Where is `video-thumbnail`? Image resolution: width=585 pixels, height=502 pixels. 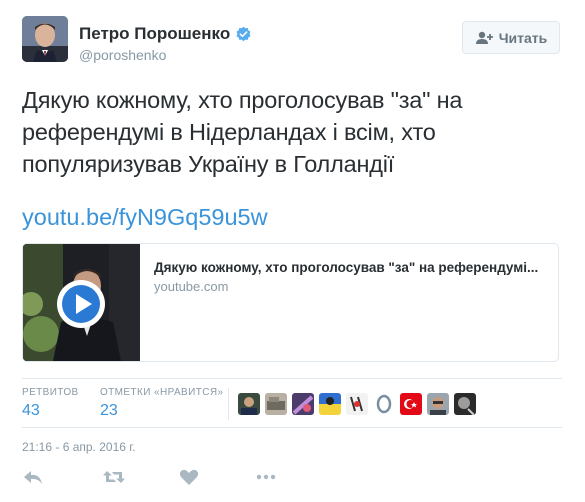
video-thumbnail is located at coordinates (81, 302).